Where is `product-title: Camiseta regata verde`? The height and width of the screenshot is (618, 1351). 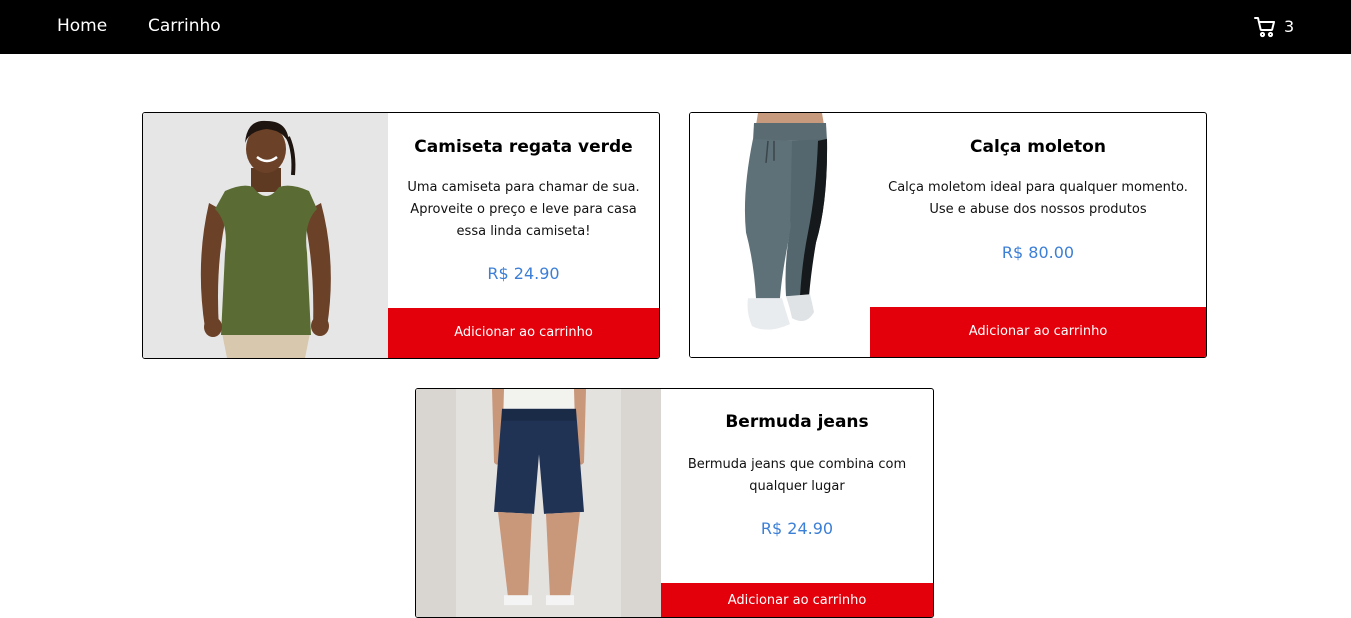
product-title: Camiseta regata verde is located at coordinates (523, 147).